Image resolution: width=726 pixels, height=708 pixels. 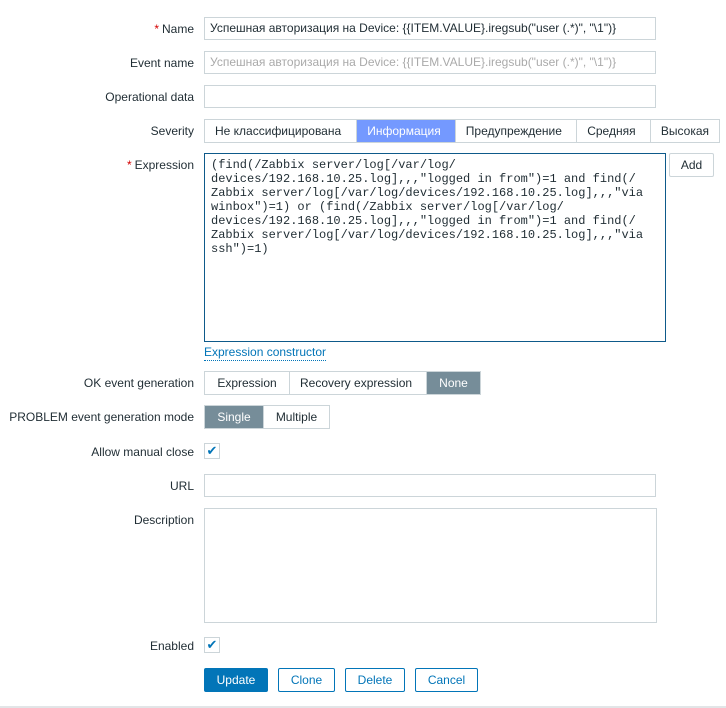 What do you see at coordinates (142, 452) in the screenshot?
I see `allow-manual-close-label: Allow manual close` at bounding box center [142, 452].